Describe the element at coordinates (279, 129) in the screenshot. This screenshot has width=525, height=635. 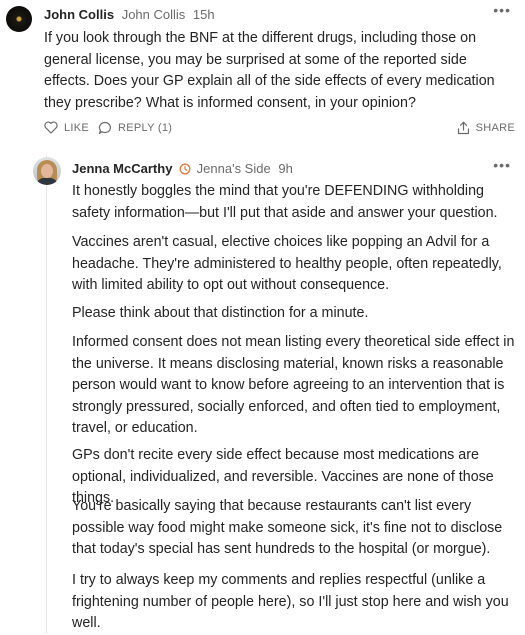
I see `comment-actions: LIKE REPLY (1) SHARE` at that location.